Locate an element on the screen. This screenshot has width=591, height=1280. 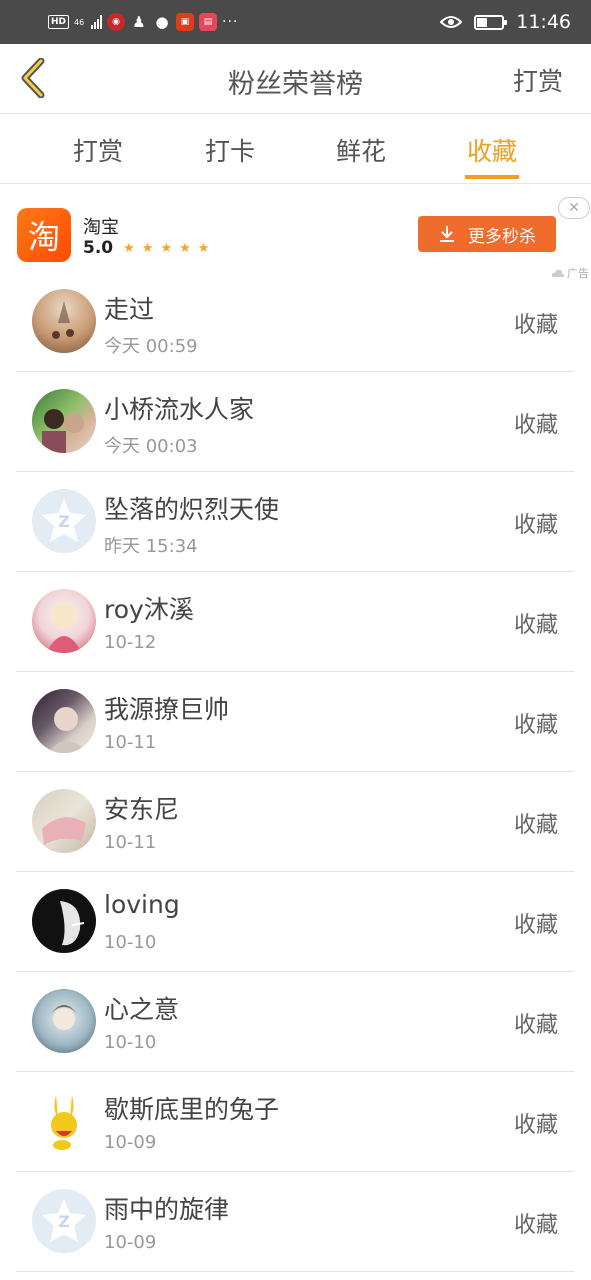
shop-app-icon: ▣ is located at coordinates (185, 22).